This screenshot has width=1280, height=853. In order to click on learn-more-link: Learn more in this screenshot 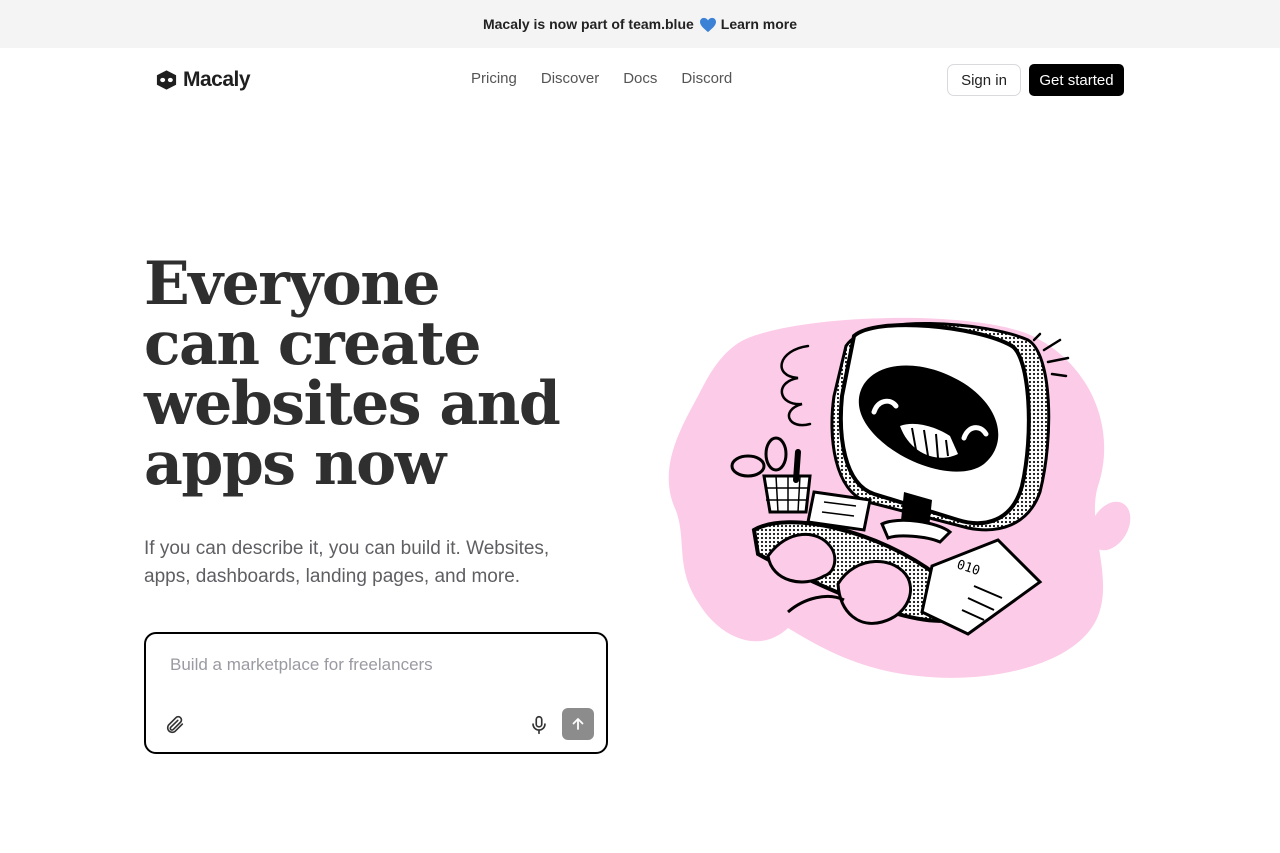, I will do `click(759, 24)`.